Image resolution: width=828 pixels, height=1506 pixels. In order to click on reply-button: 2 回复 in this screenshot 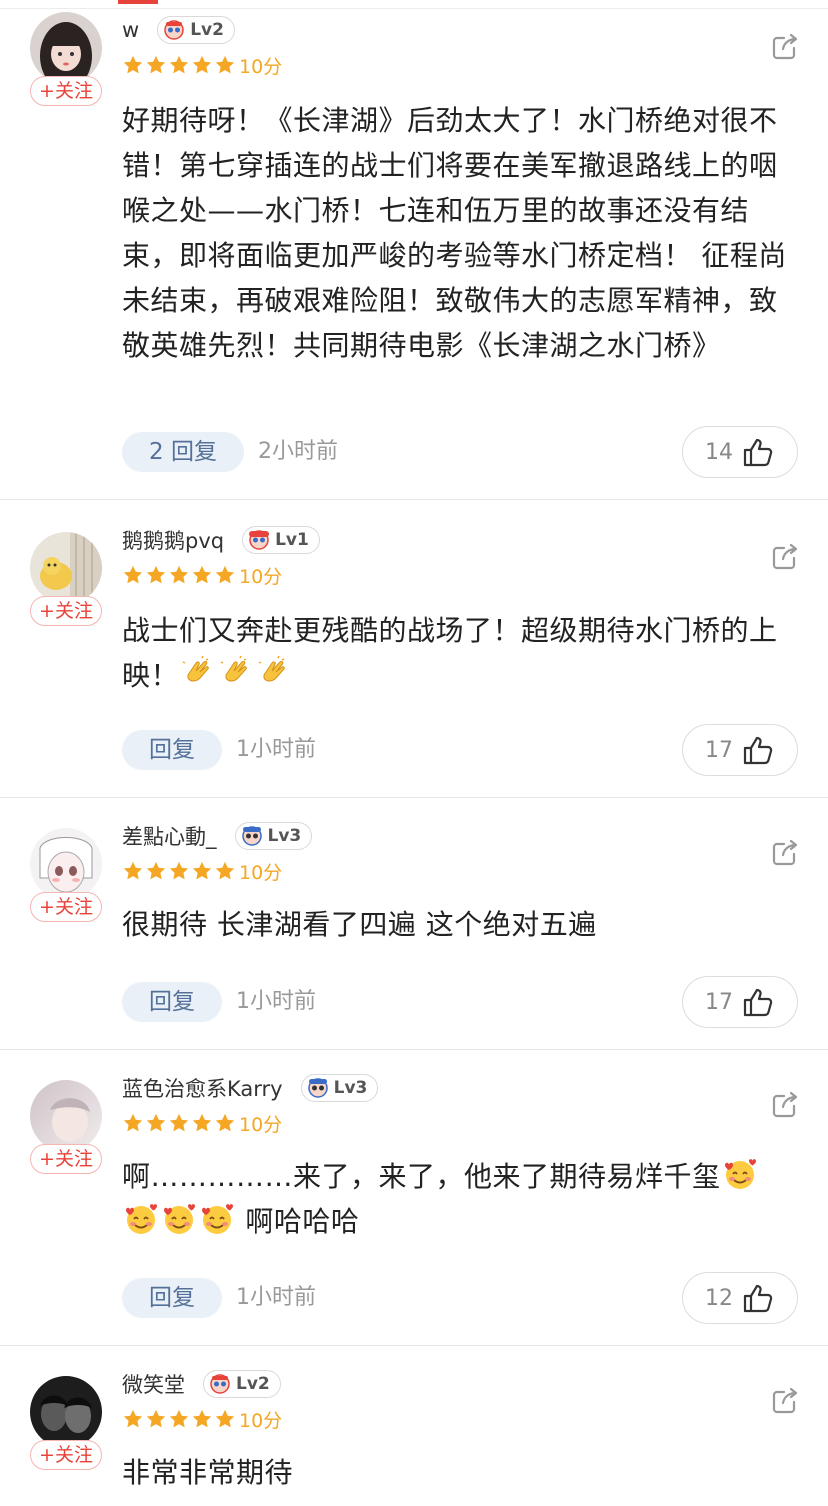, I will do `click(183, 452)`.